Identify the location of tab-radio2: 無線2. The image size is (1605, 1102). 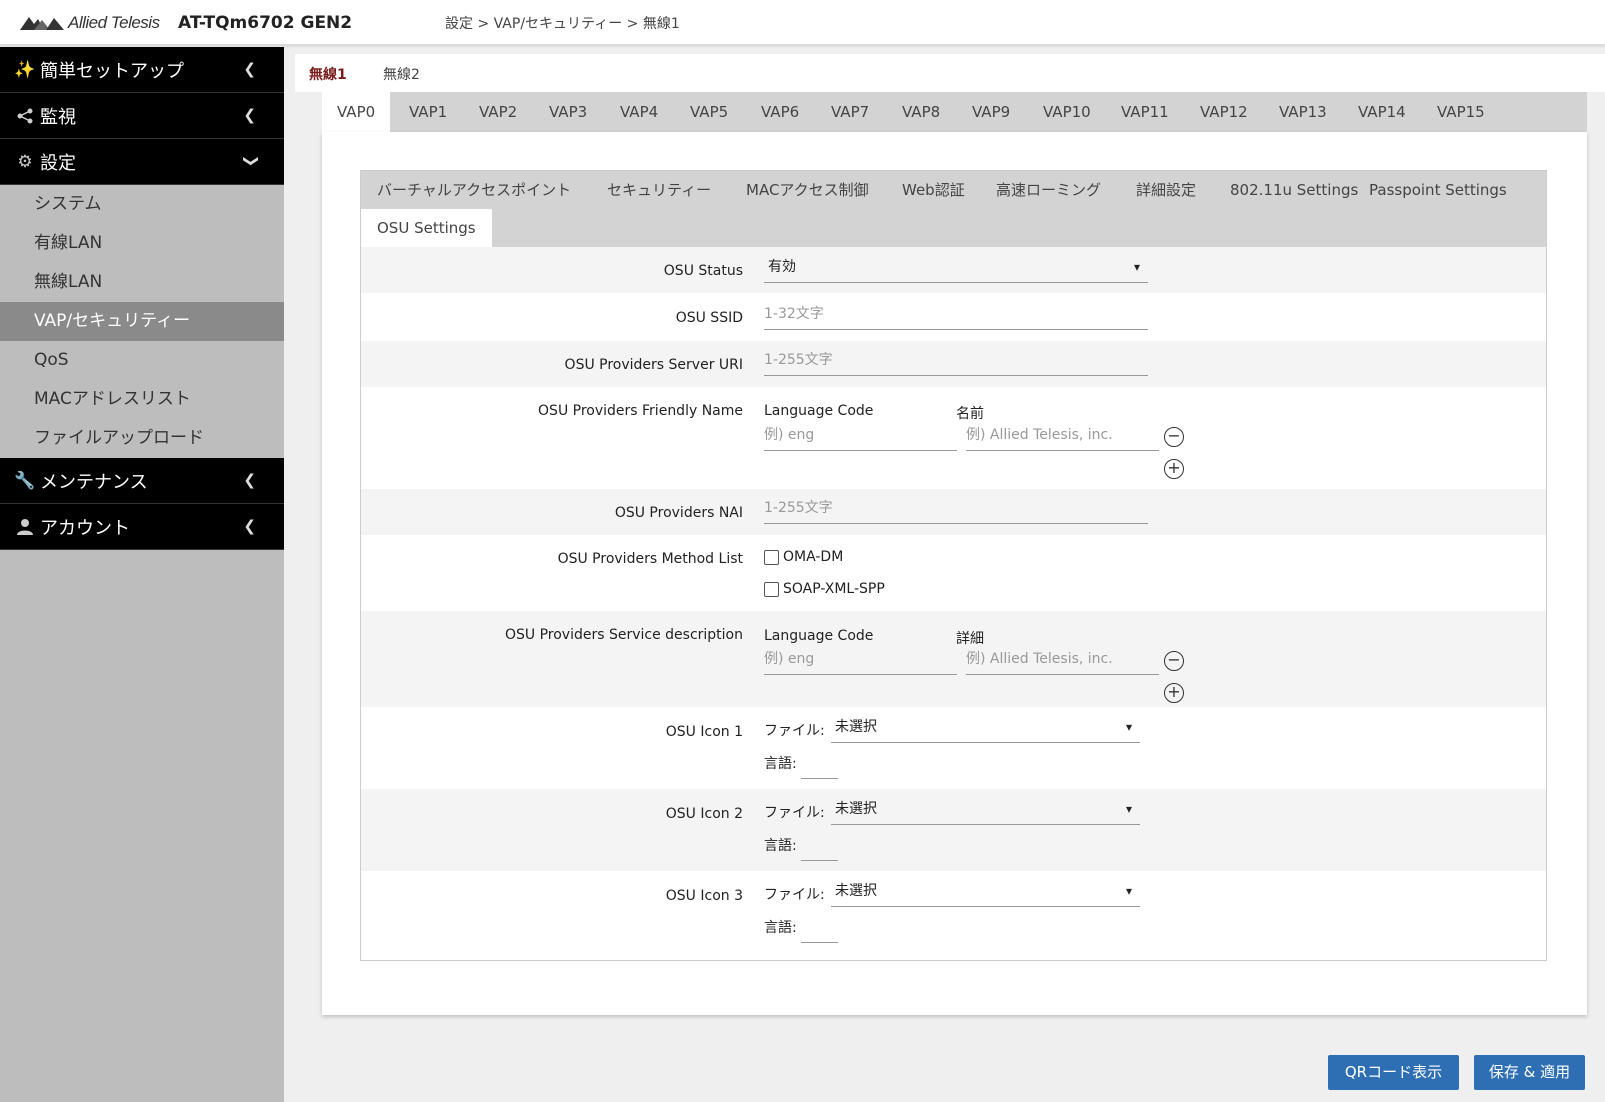
(401, 74).